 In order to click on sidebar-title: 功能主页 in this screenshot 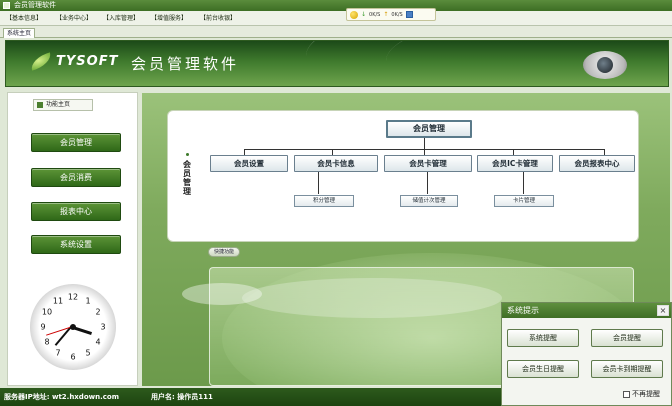, I will do `click(63, 105)`.